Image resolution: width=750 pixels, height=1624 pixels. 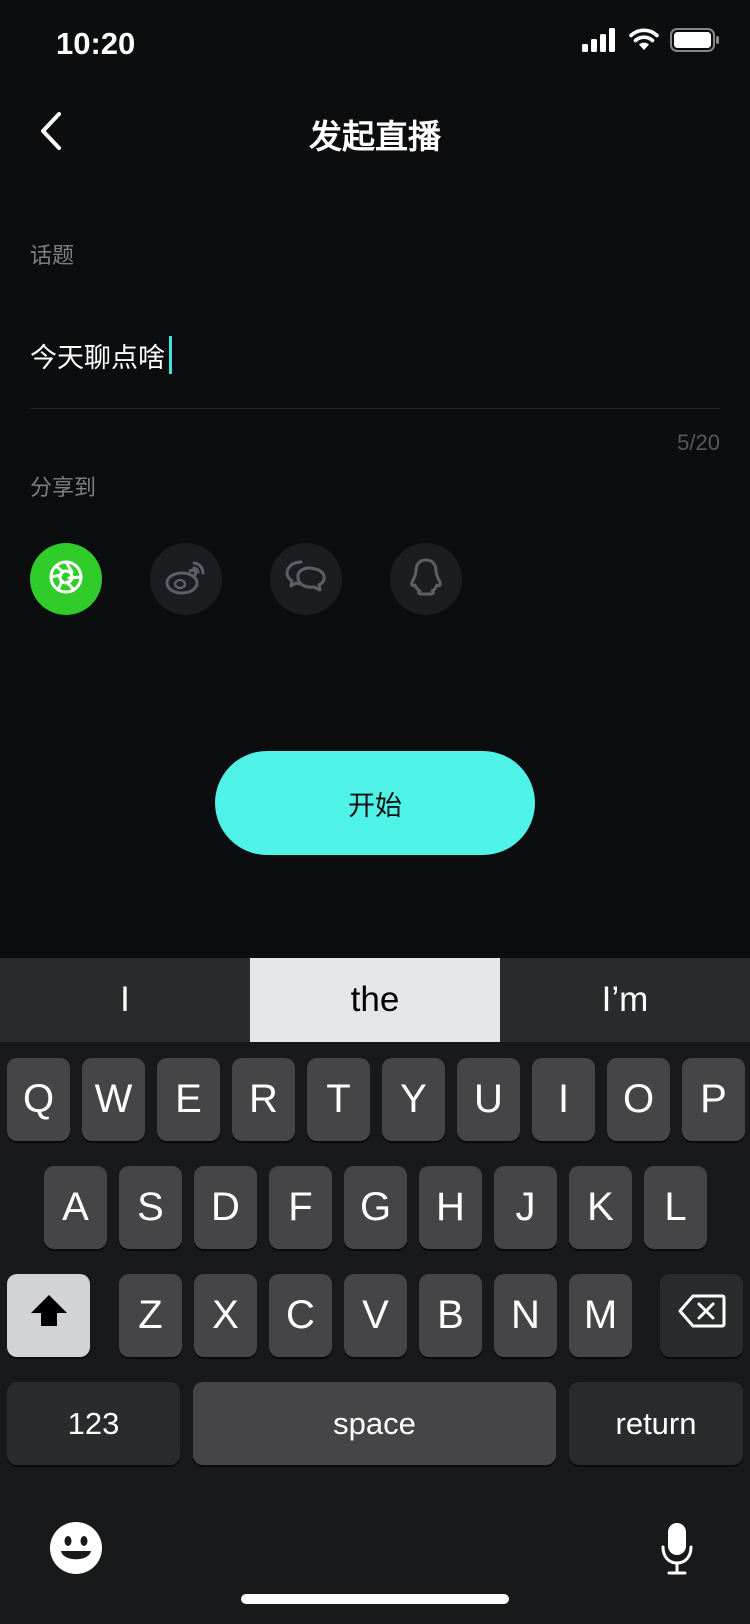 I want to click on backspace-icon, so click(x=702, y=1315).